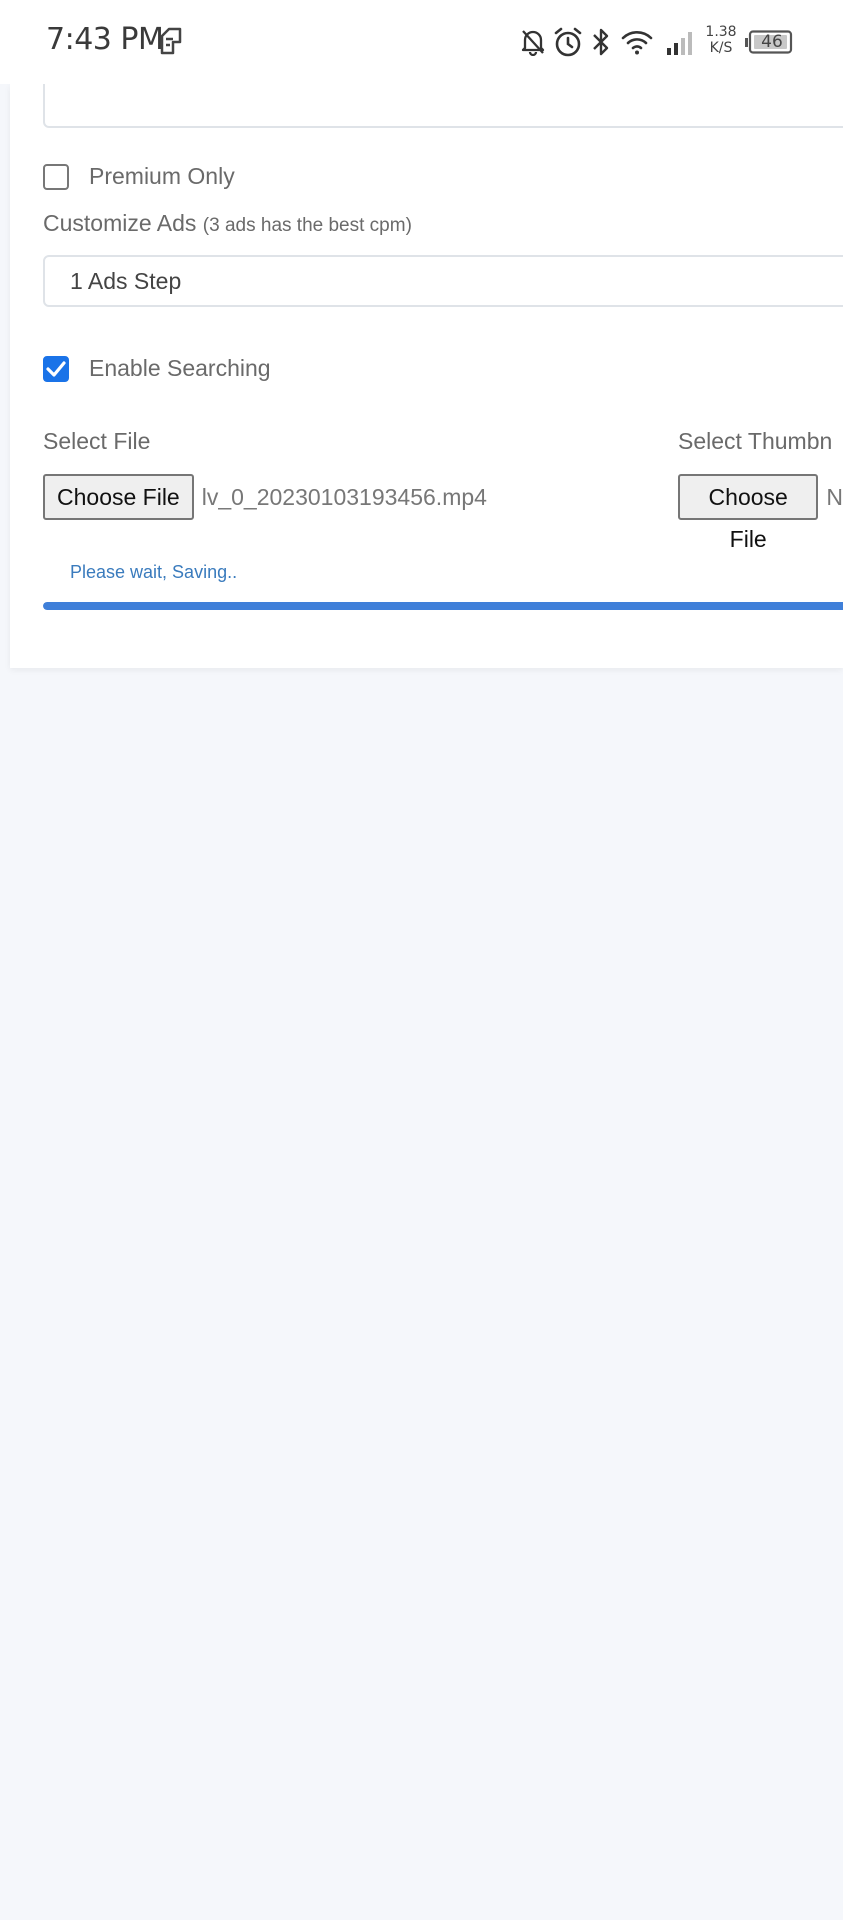  Describe the element at coordinates (748, 513) in the screenshot. I see `choose-thumbnail-button: Choose File` at that location.